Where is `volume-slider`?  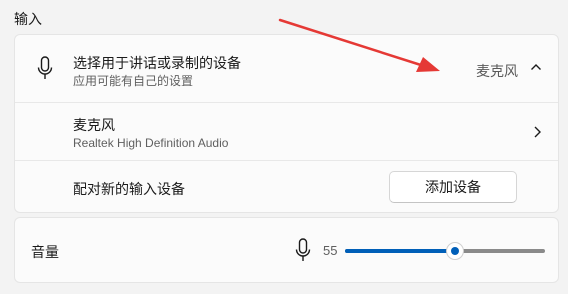
volume-slider is located at coordinates (445, 251).